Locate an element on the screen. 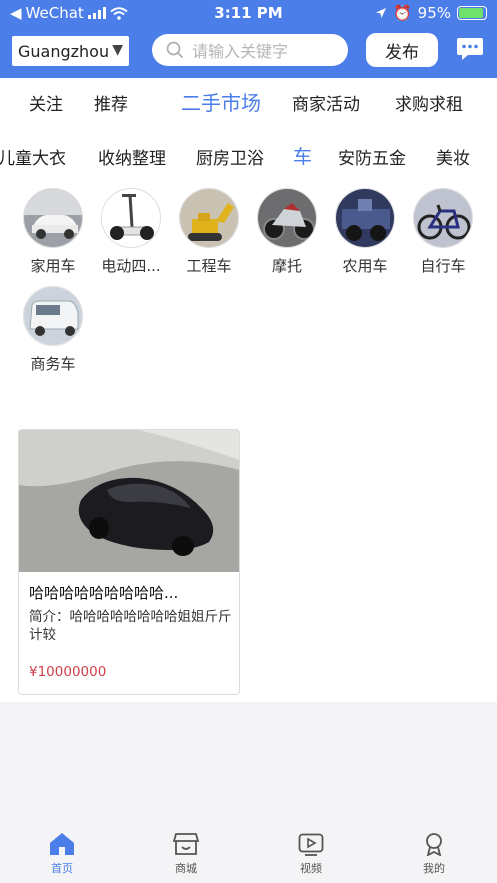 The height and width of the screenshot is (883, 497). publish-button: 发布 is located at coordinates (402, 50).